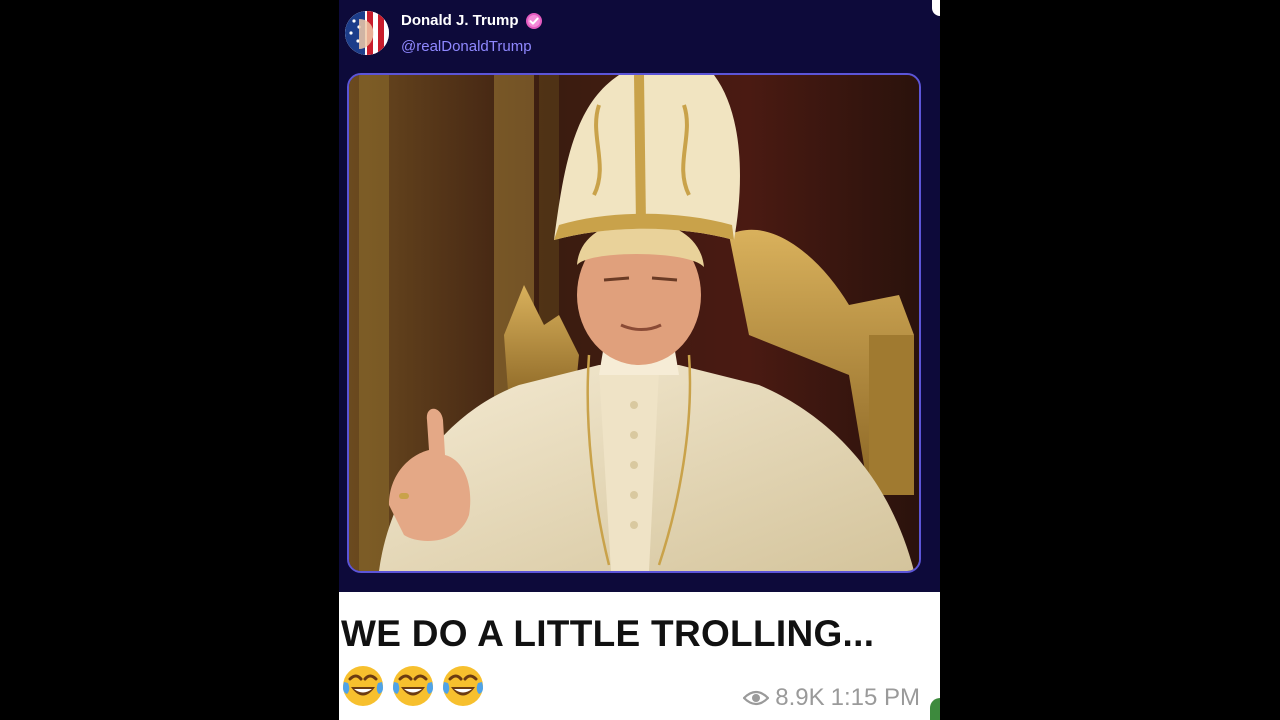 The height and width of the screenshot is (720, 1280). What do you see at coordinates (756, 698) in the screenshot?
I see `eye-icon` at bounding box center [756, 698].